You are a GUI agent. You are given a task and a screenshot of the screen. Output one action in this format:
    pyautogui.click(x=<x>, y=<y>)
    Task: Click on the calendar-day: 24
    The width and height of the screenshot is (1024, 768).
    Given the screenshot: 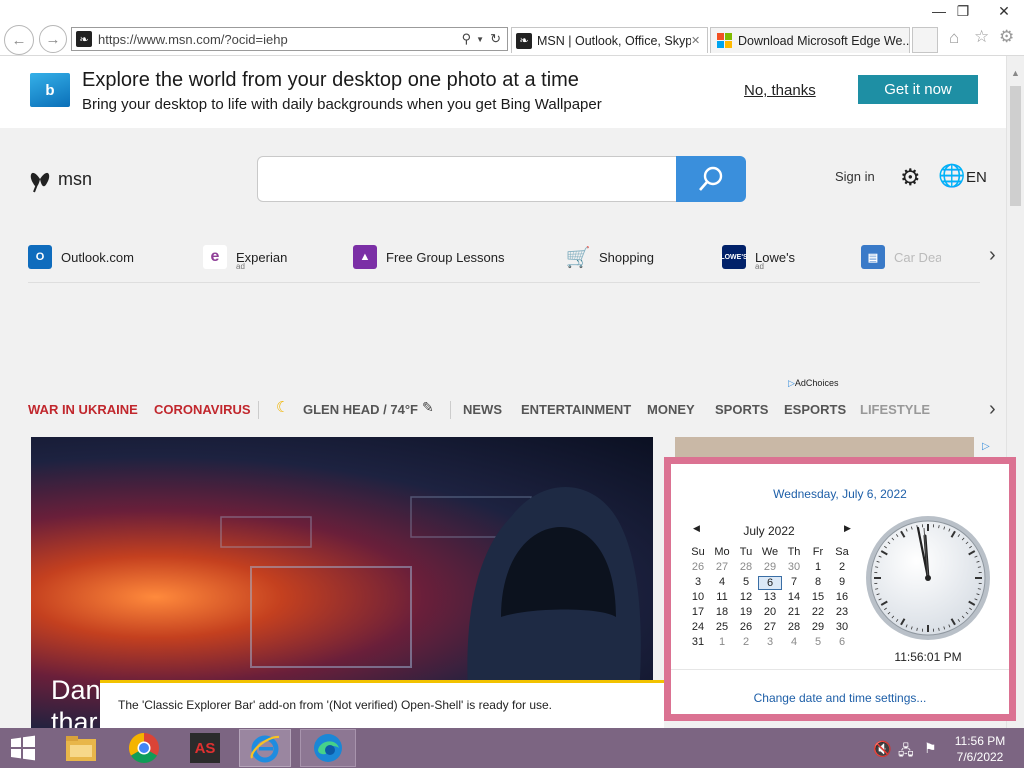 What is the action you would take?
    pyautogui.click(x=698, y=627)
    